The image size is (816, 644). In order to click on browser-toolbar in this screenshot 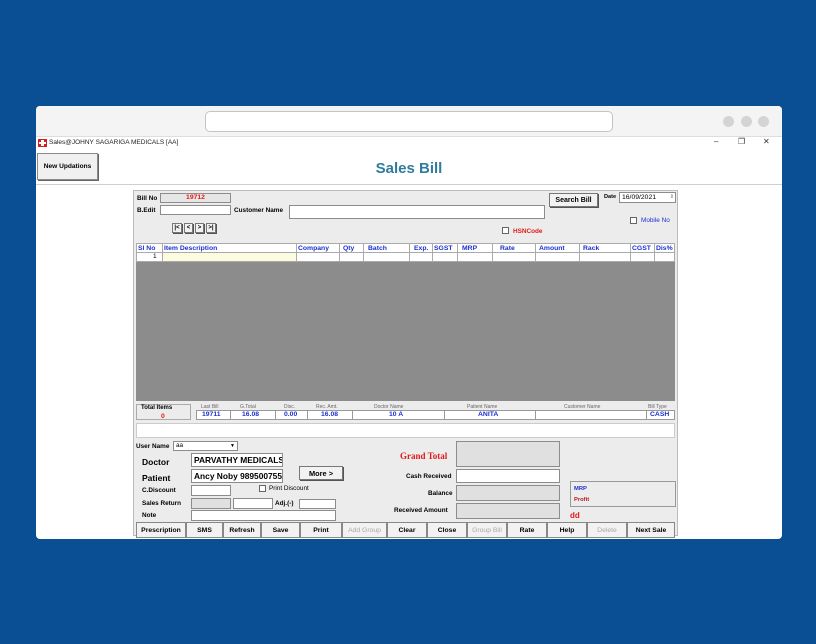, I will do `click(409, 121)`.